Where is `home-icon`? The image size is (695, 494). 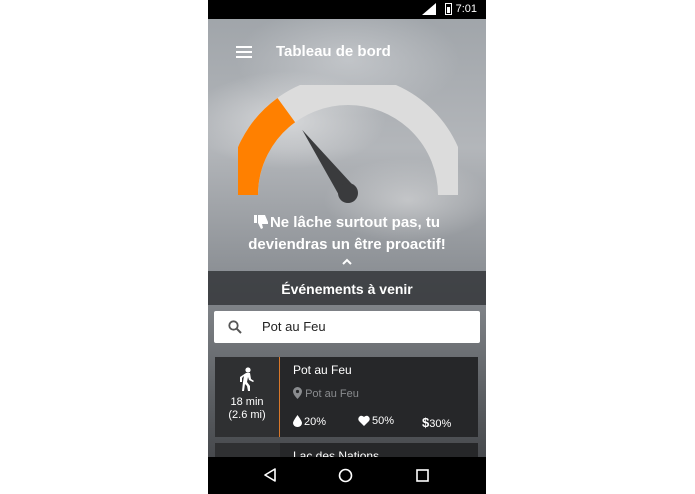
home-icon is located at coordinates (345, 475).